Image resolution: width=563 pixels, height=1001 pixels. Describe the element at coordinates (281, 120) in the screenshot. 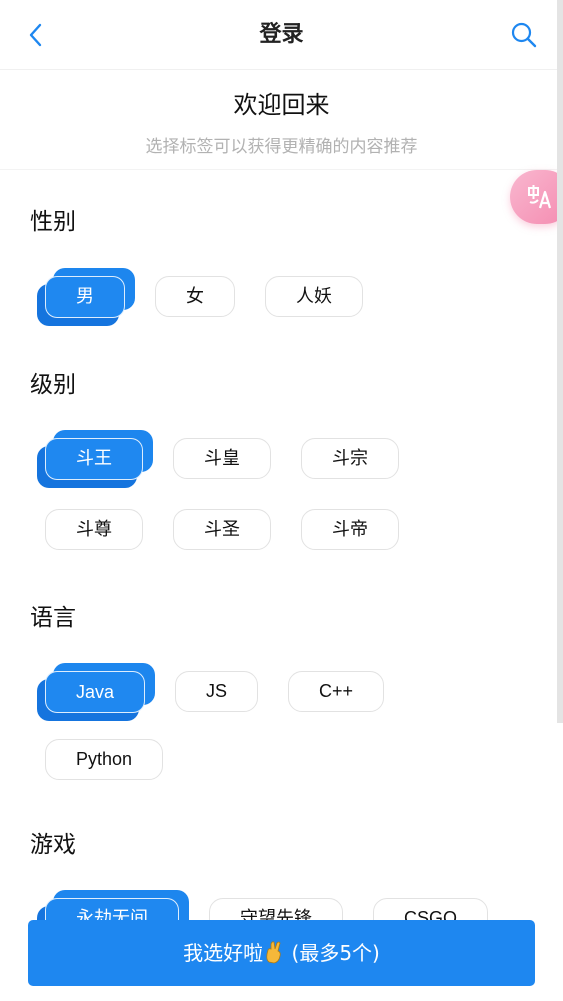

I see `welcome-panel: 欢迎回来 选择标签可以获得更精确的内容推荐` at that location.